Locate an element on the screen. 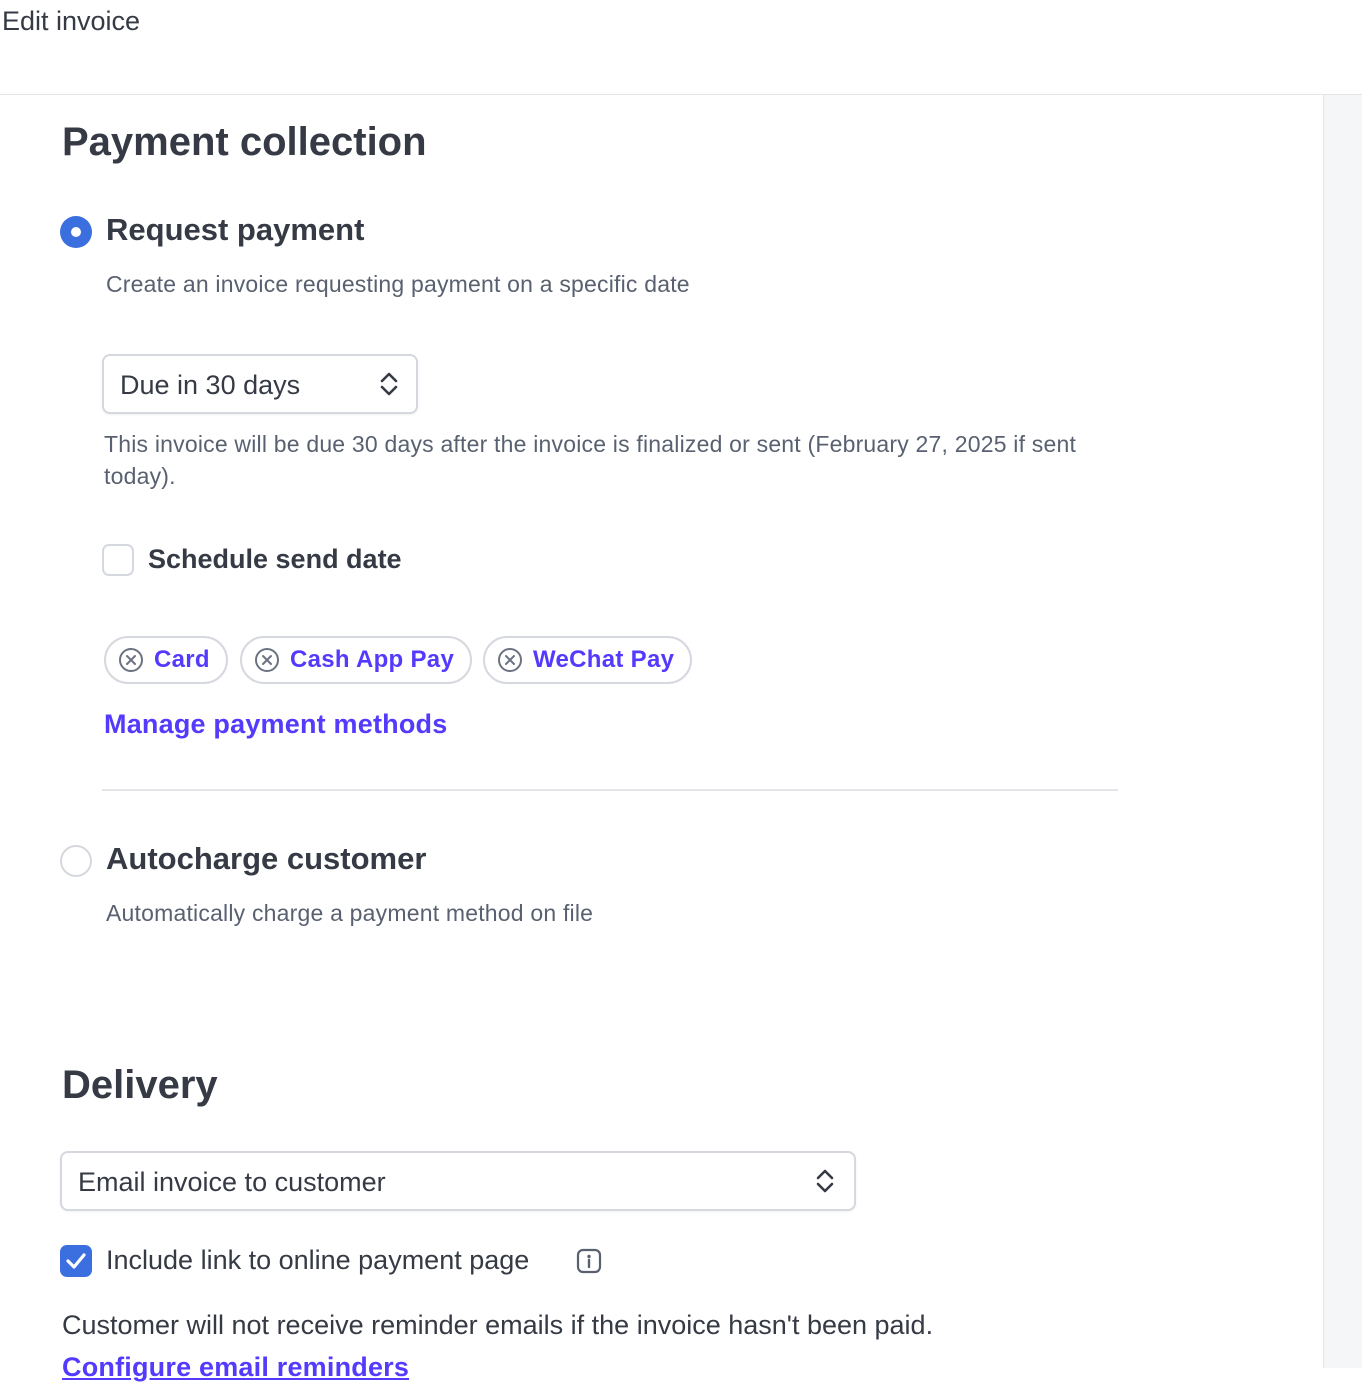  delivery-heading: Delivery is located at coordinates (140, 1085).